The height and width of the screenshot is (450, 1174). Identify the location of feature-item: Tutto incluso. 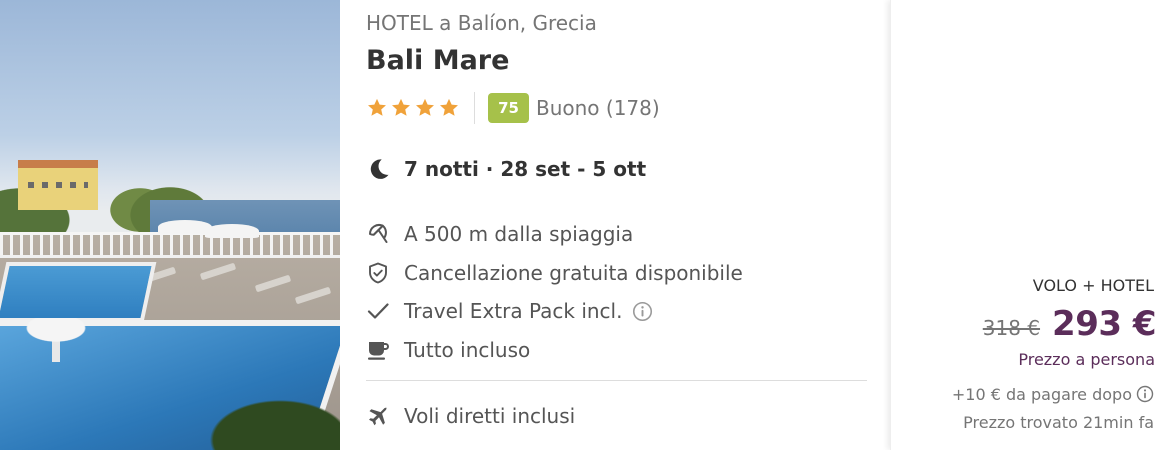
(616, 350).